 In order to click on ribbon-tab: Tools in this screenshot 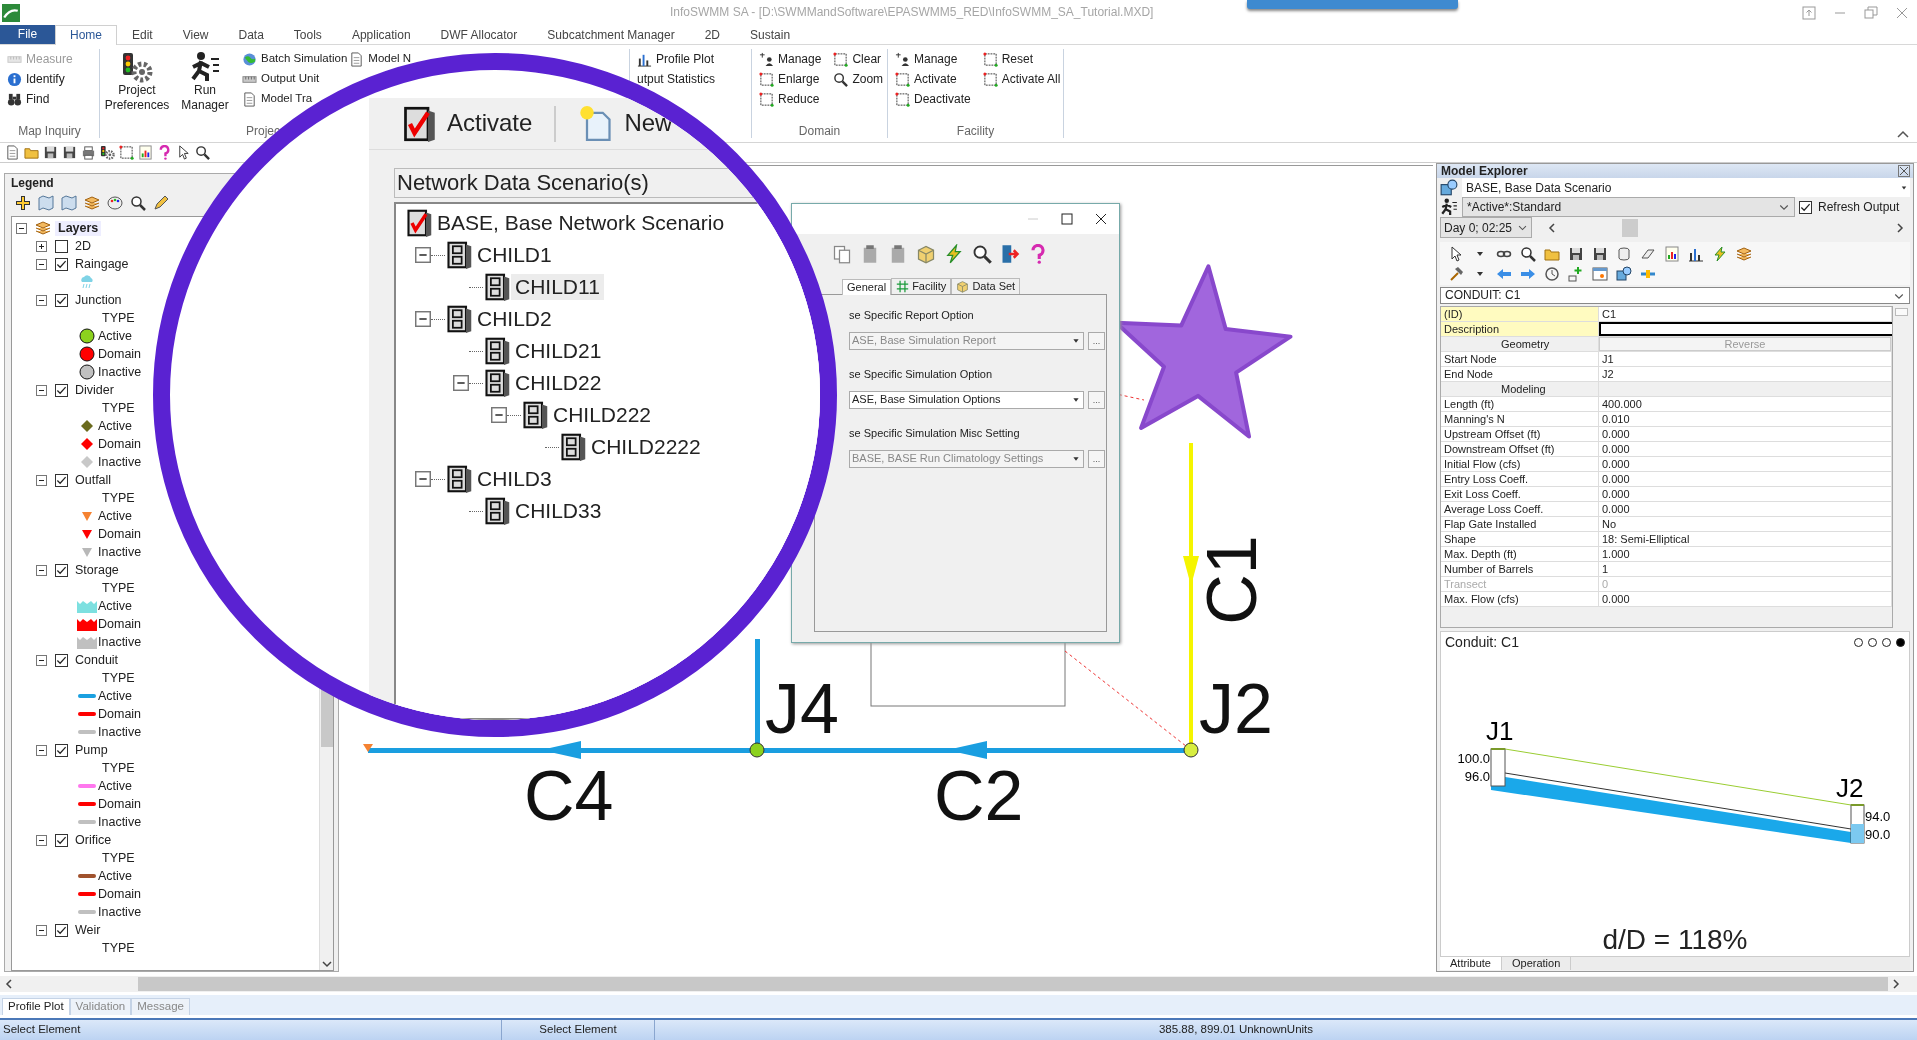, I will do `click(307, 34)`.